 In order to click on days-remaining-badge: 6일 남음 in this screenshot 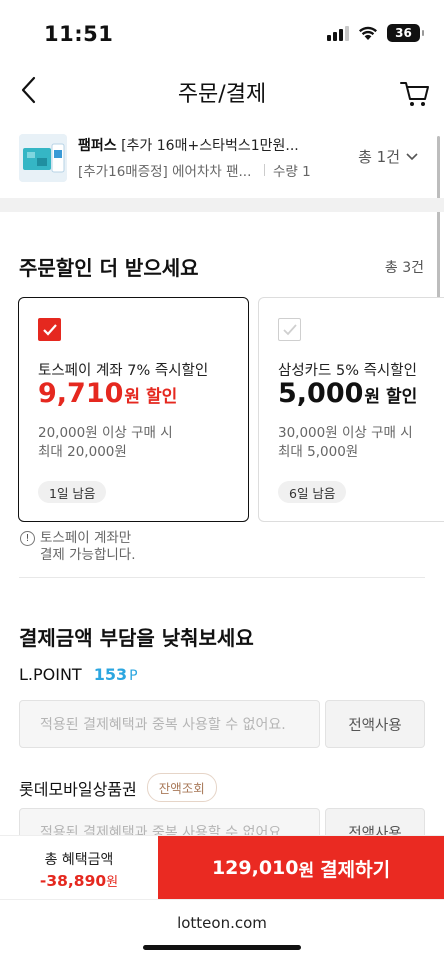, I will do `click(312, 492)`.